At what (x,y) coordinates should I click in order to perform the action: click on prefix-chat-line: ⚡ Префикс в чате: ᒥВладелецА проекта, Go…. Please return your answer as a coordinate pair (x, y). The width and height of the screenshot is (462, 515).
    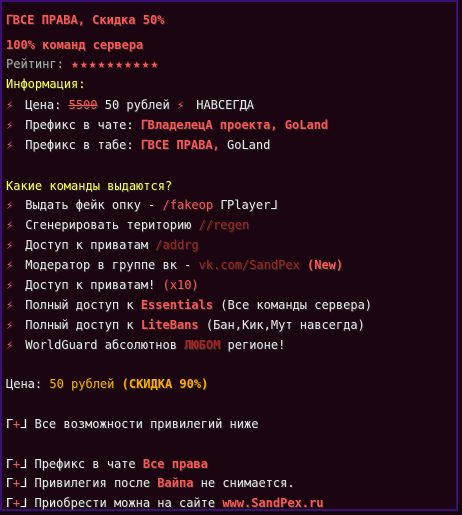
    Looking at the image, I should click on (167, 125).